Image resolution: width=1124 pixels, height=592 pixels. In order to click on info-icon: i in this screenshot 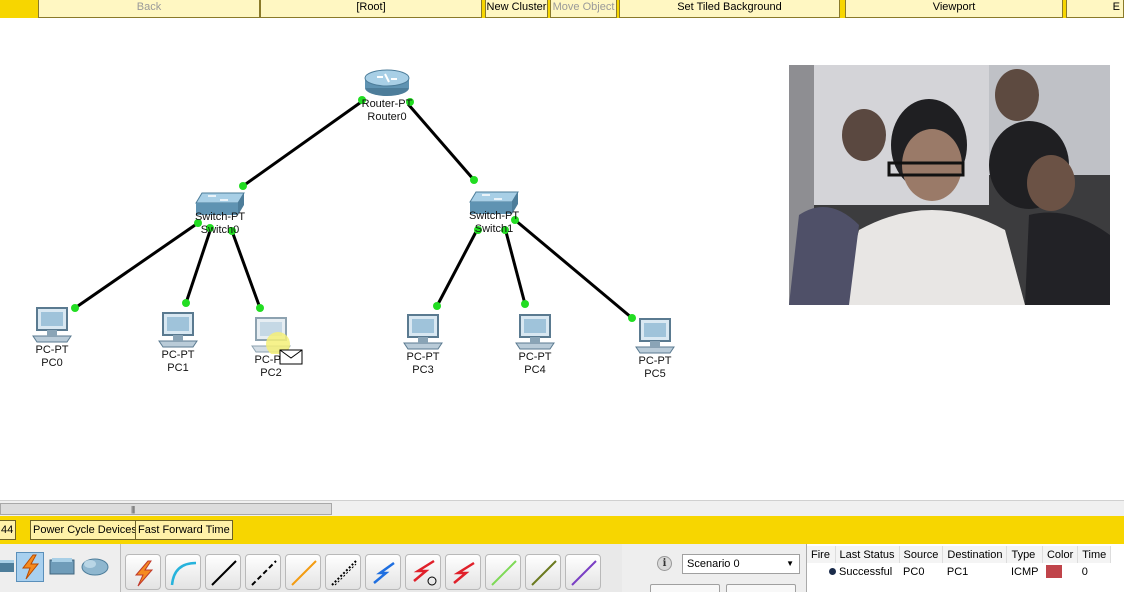, I will do `click(664, 563)`.